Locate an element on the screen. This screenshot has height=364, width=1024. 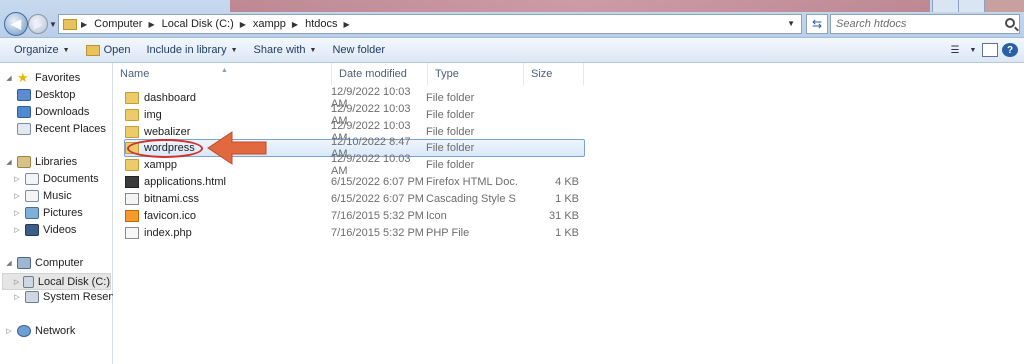
nav-downloads: Downloads is located at coordinates (53, 112).